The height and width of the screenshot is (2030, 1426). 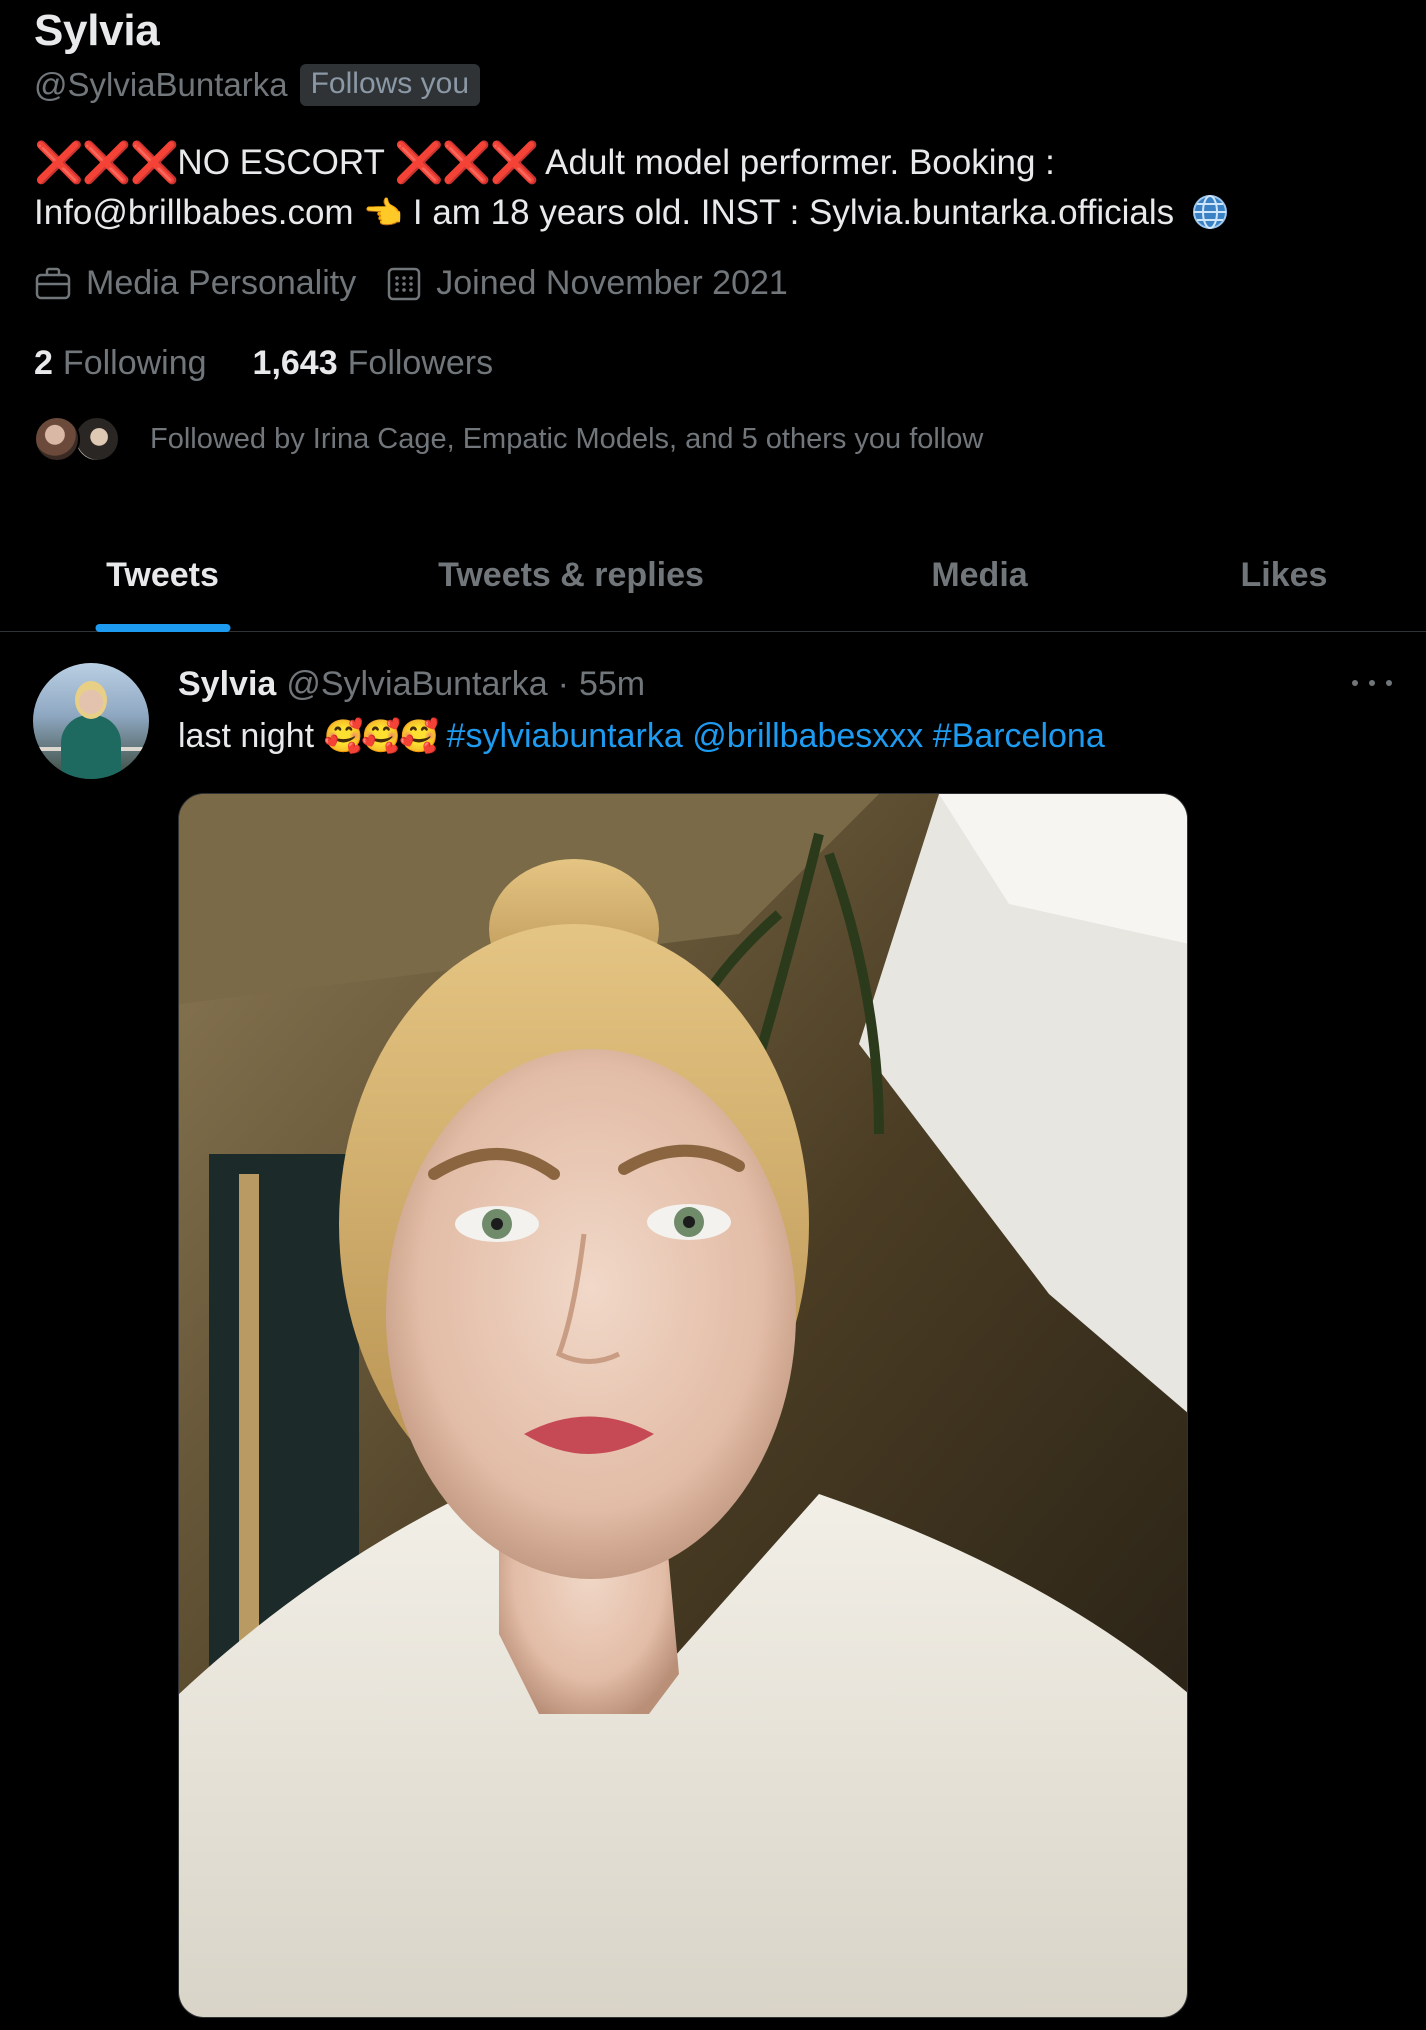 What do you see at coordinates (161, 84) in the screenshot?
I see `profile-handle: @SylviaBuntarka` at bounding box center [161, 84].